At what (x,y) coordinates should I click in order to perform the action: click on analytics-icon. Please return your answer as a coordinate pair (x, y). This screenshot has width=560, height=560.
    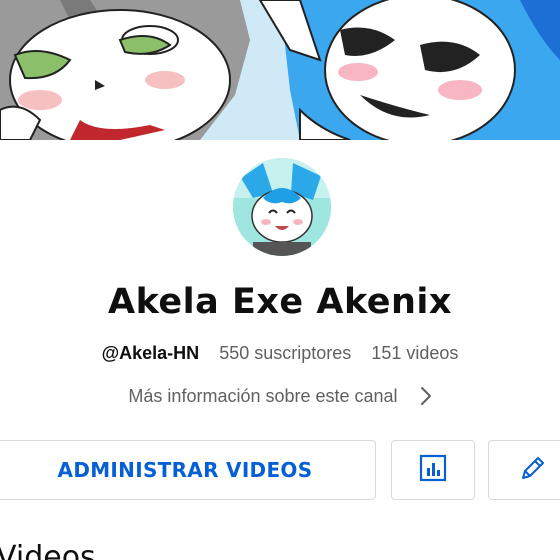
    Looking at the image, I should click on (433, 470).